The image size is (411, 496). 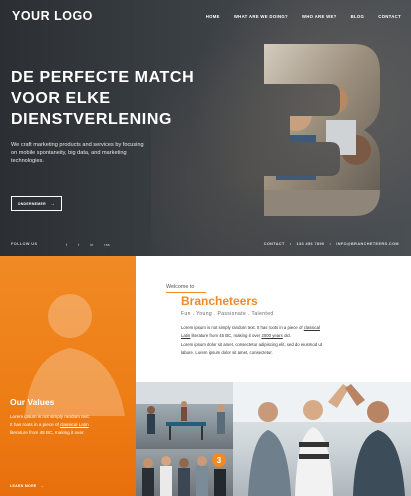 What do you see at coordinates (213, 16) in the screenshot?
I see `nav-home: HOME` at bounding box center [213, 16].